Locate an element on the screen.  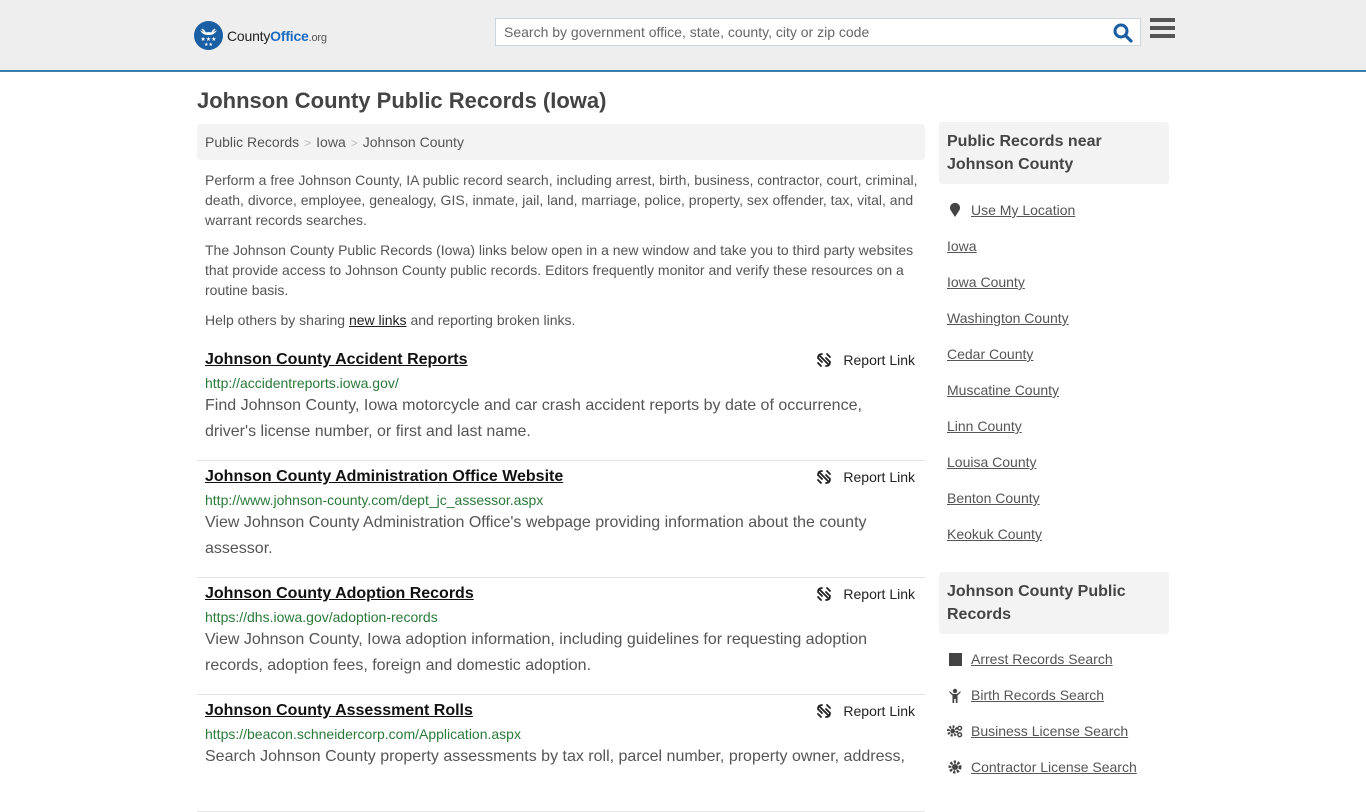
hamburger-menu-button is located at coordinates (1162, 30).